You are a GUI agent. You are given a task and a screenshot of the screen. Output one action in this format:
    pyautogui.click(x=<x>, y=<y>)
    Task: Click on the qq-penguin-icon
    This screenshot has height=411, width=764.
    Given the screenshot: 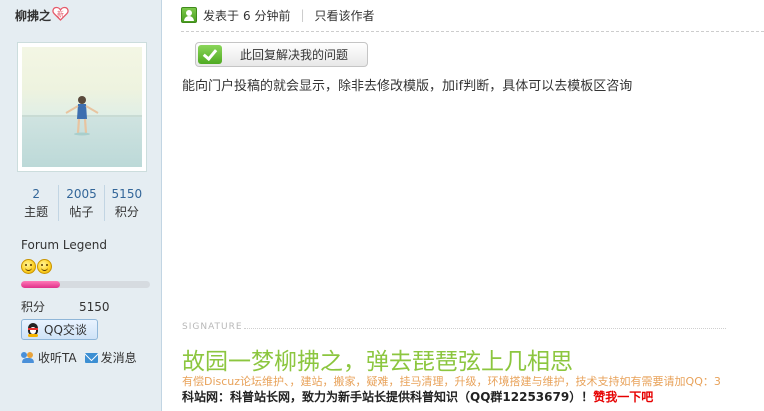 What is the action you would take?
    pyautogui.click(x=33, y=329)
    